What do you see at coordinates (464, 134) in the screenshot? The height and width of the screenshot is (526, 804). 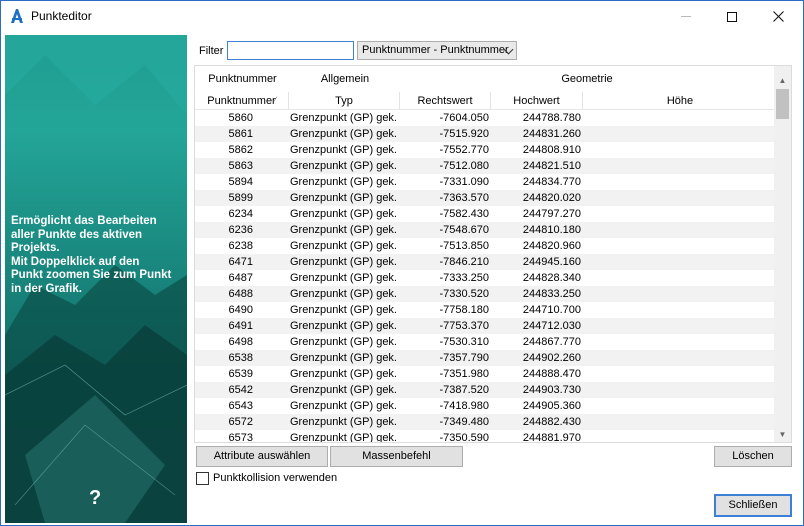 I see `cell-rechtswert: -7515.920` at bounding box center [464, 134].